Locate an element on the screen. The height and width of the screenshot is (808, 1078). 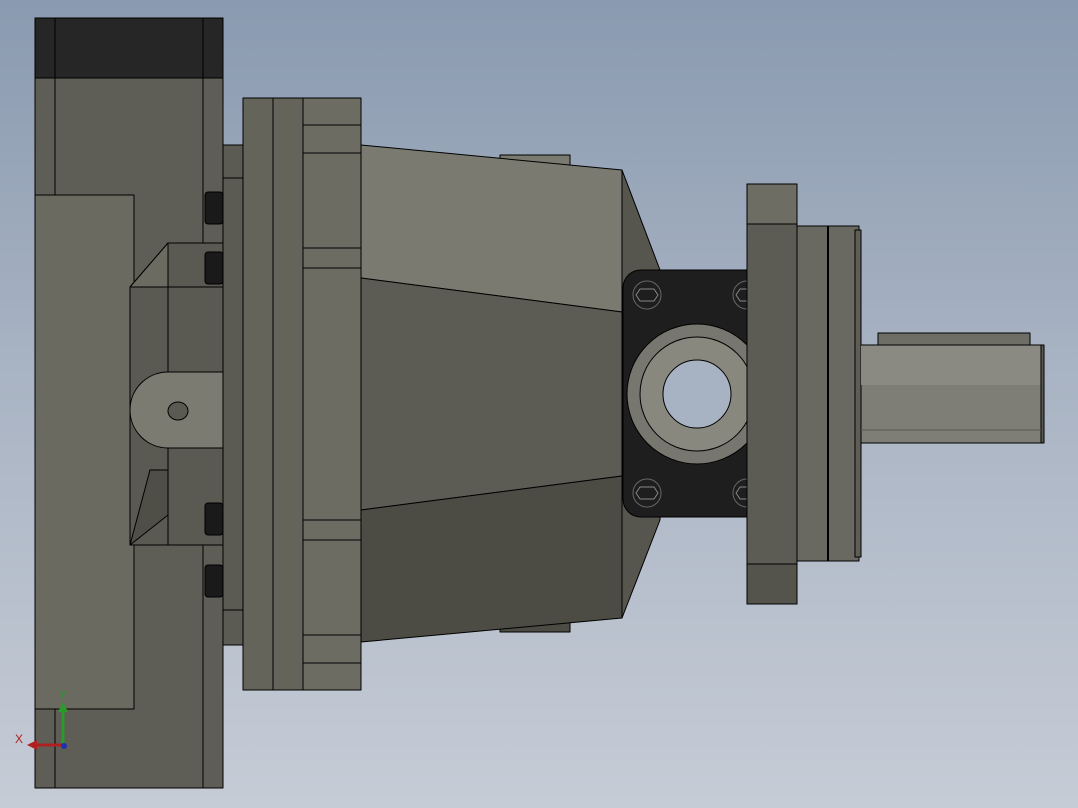
output-shaft is located at coordinates (952, 388).